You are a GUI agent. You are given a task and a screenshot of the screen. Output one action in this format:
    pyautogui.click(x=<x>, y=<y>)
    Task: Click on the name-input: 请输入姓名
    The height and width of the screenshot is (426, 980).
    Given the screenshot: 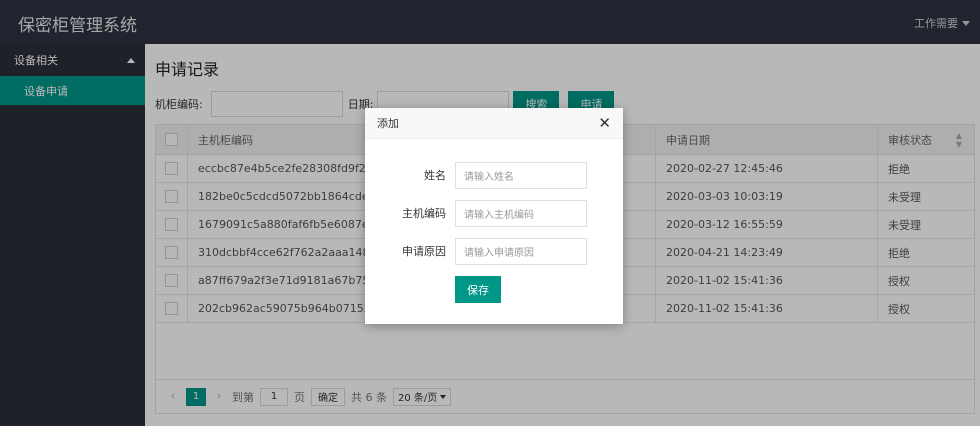 What is the action you would take?
    pyautogui.click(x=521, y=175)
    